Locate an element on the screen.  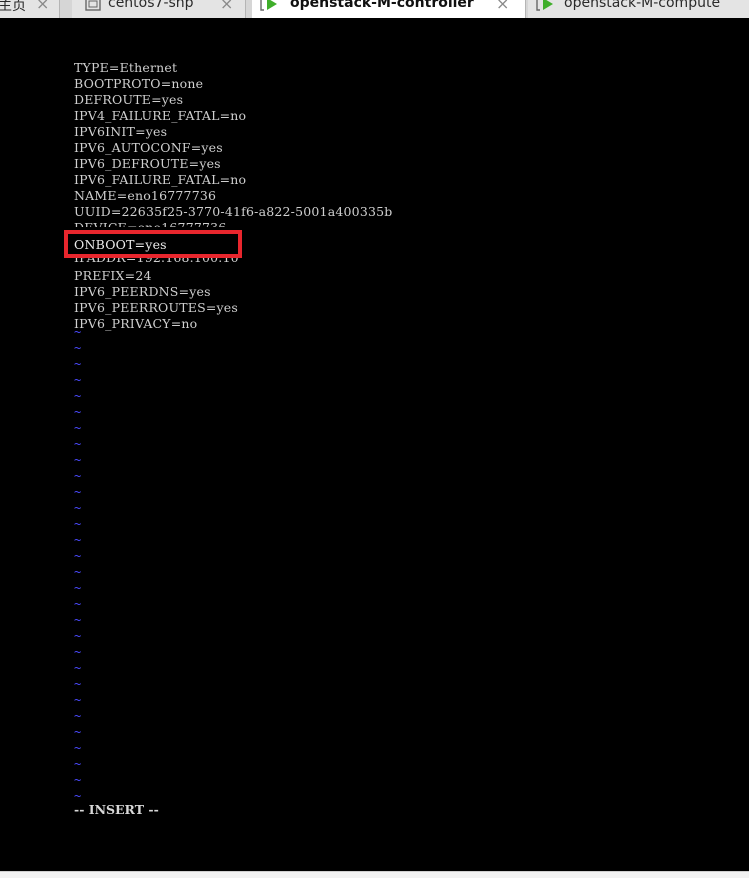
tab-openstack-m-compute-label: openstack-M-compute is located at coordinates (642, 5).